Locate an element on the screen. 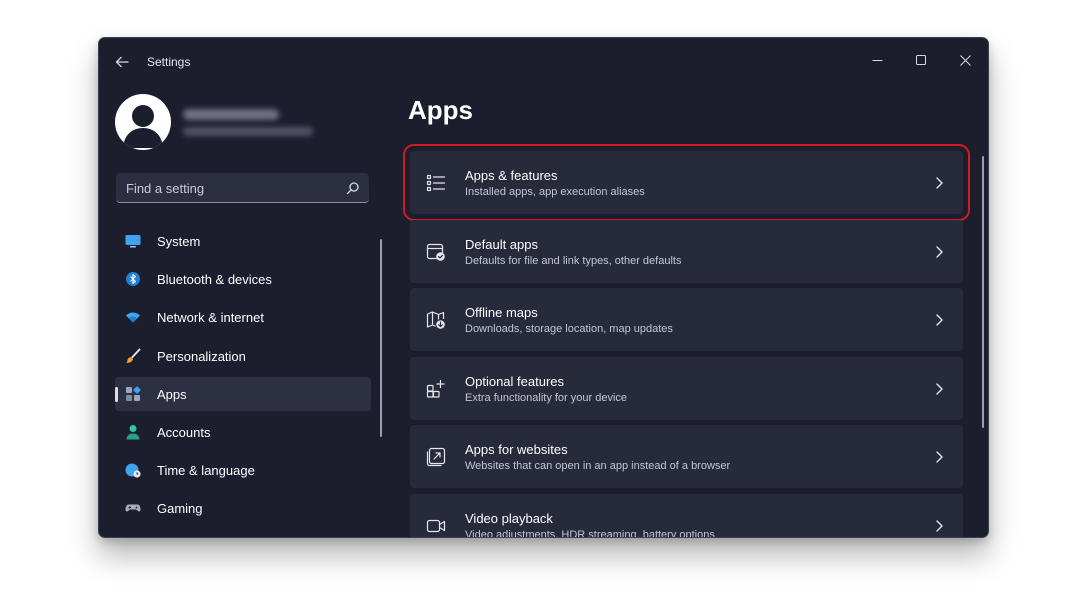  sidebar-item-time-language: Time & language is located at coordinates (243, 470).